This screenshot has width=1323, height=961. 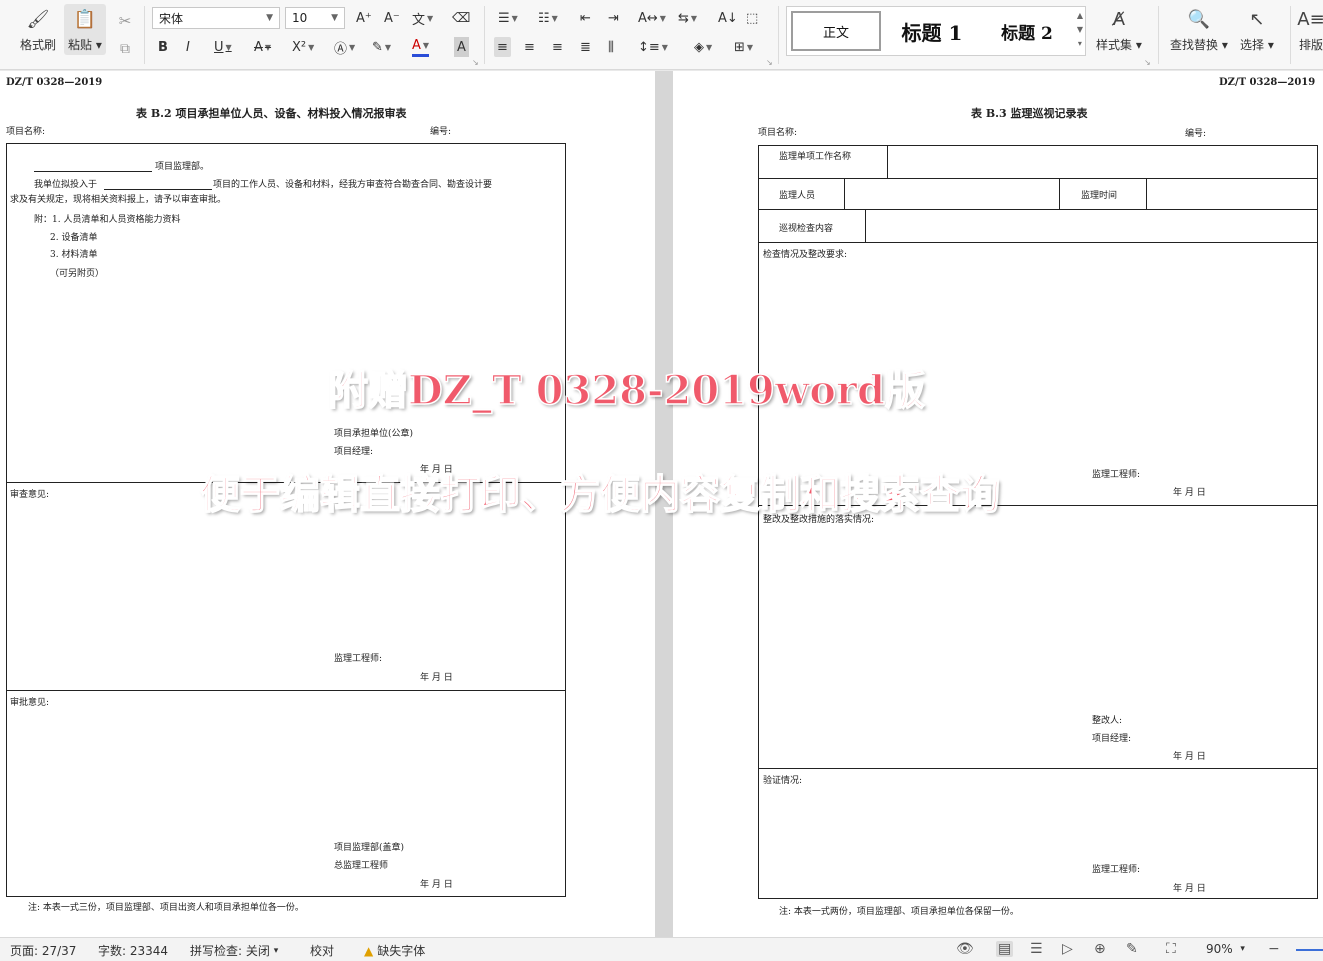 I want to click on warning-icon: ▲, so click(x=369, y=950).